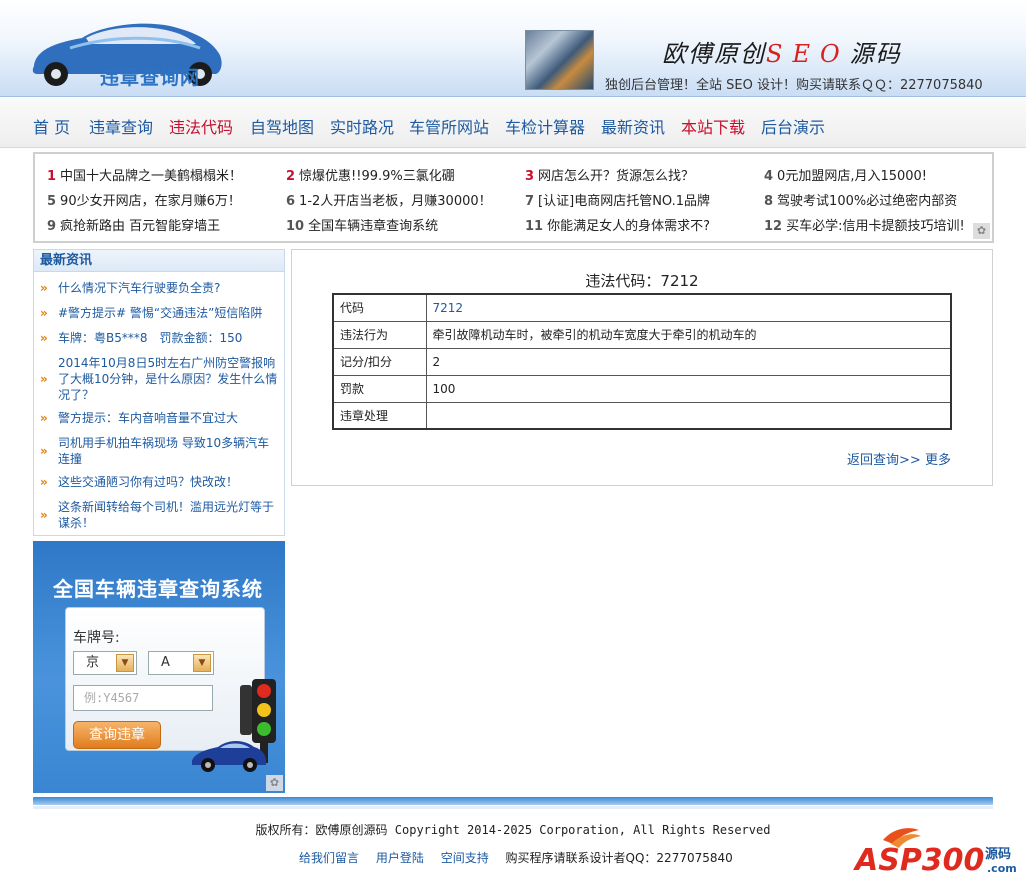 The width and height of the screenshot is (1026, 877). Describe the element at coordinates (633, 126) in the screenshot. I see `nav-latest-news: 最新资讯` at that location.